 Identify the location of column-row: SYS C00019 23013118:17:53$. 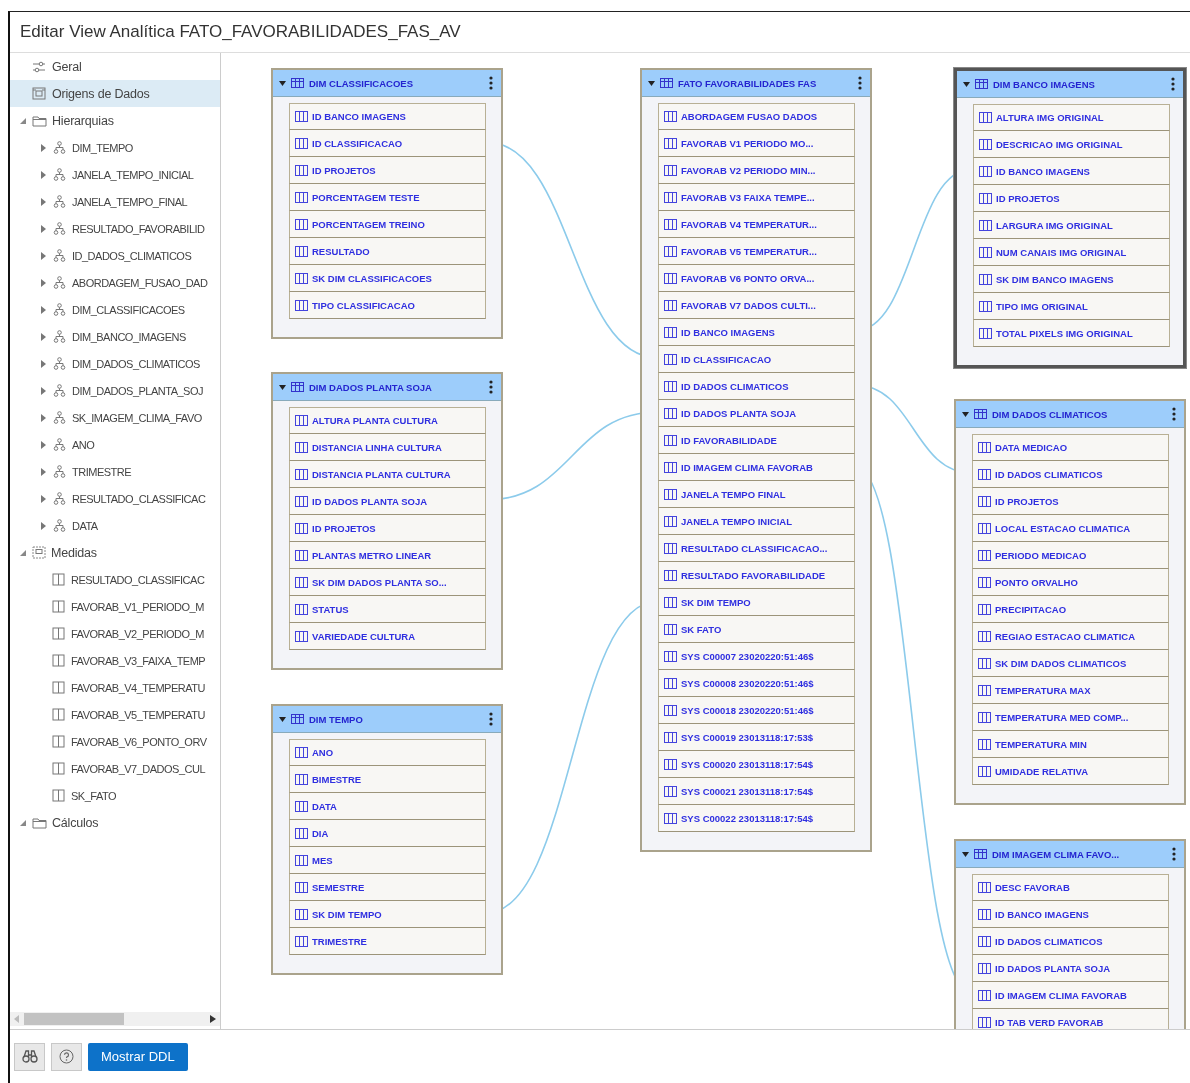
(756, 737).